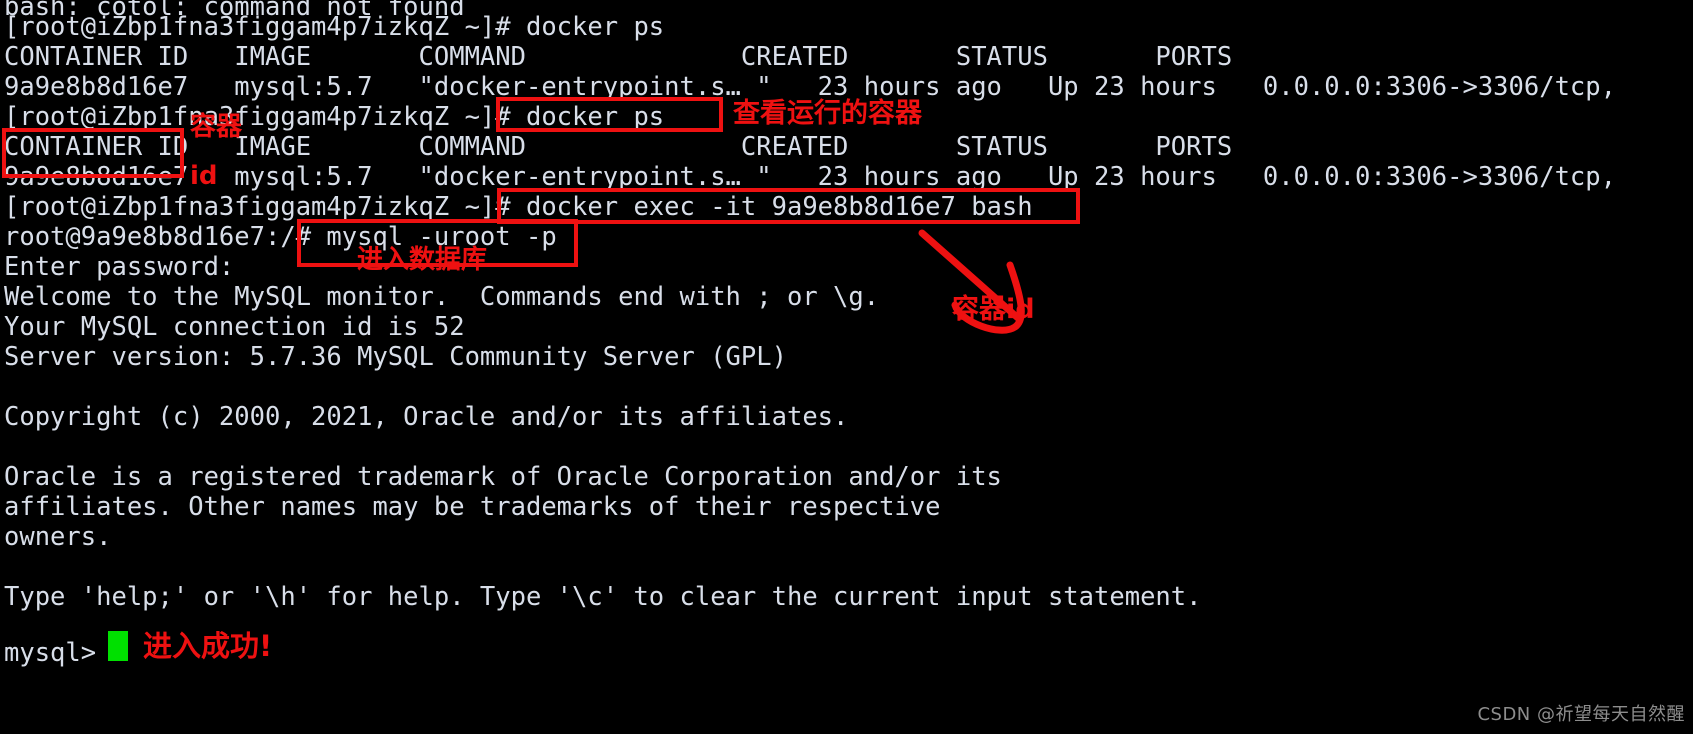 This screenshot has height=734, width=1693. Describe the element at coordinates (422, 260) in the screenshot. I see `label-enter-database: 进入数据库` at that location.